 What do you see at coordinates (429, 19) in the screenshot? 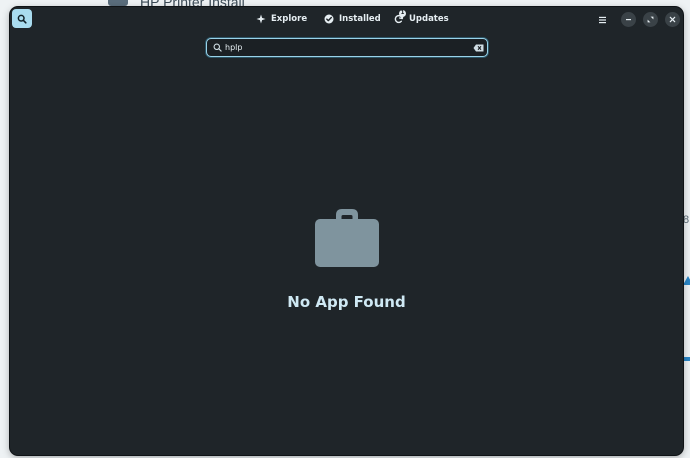
I see `tab-updates-label: Updates` at bounding box center [429, 19].